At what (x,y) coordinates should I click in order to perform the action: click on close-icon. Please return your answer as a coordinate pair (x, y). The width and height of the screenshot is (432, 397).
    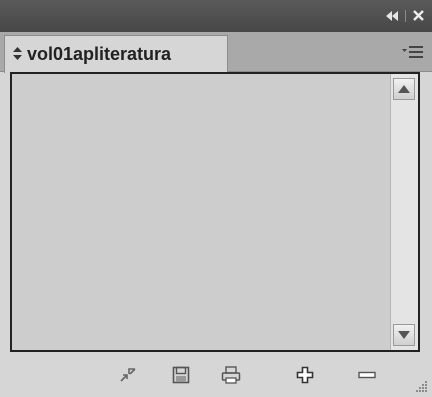
    Looking at the image, I should click on (418, 16).